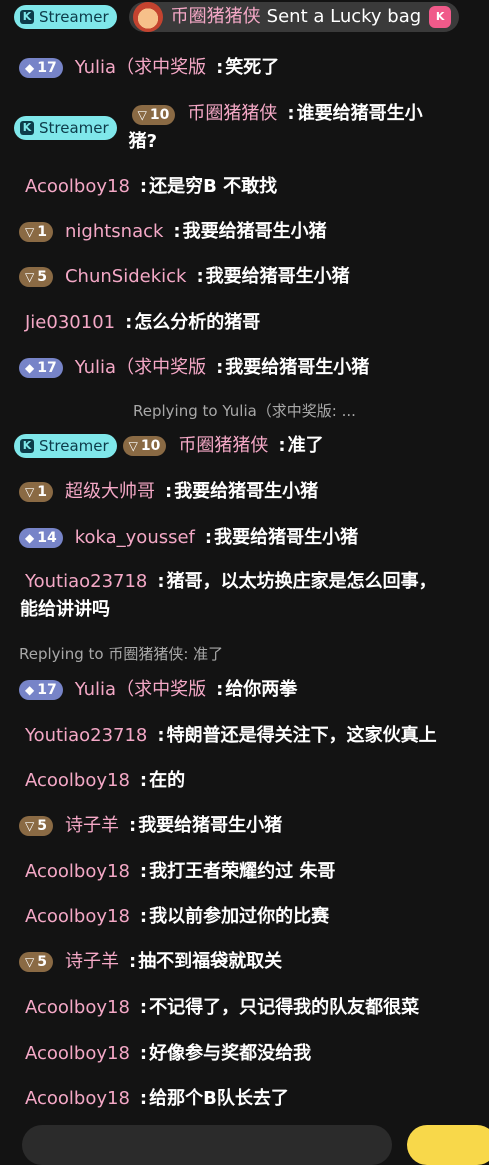 The width and height of the screenshot is (489, 1165). Describe the element at coordinates (244, 492) in the screenshot. I see `chat-message: ▽ 1 超级大帅哥 : 我要给猪哥生小猪` at that location.